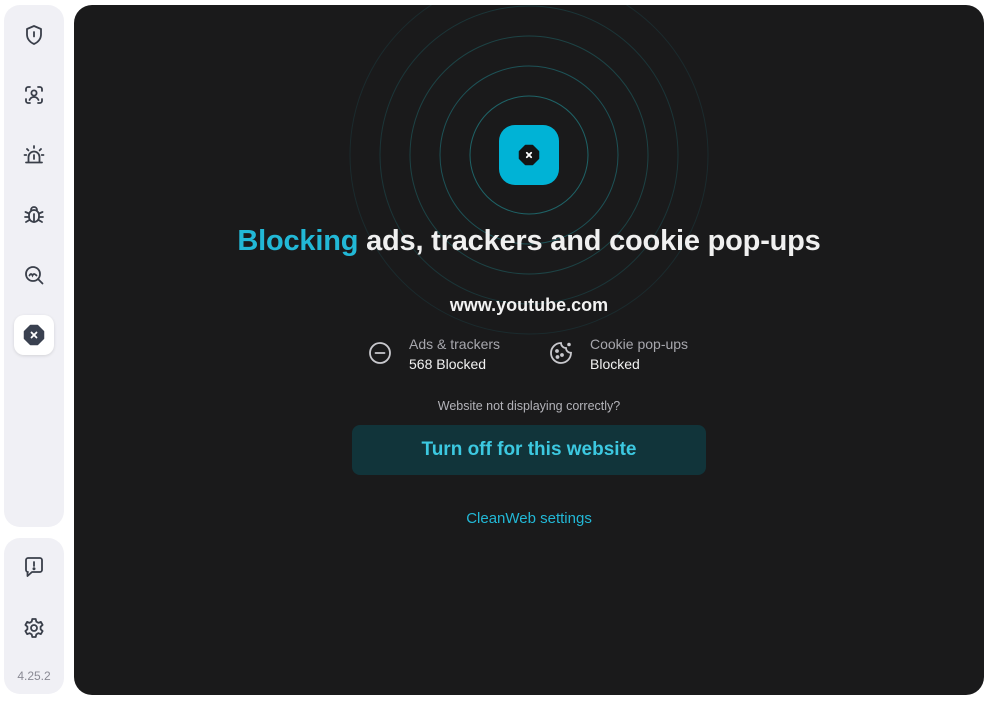 The width and height of the screenshot is (988, 702). I want to click on feedback-icon, so click(34, 567).